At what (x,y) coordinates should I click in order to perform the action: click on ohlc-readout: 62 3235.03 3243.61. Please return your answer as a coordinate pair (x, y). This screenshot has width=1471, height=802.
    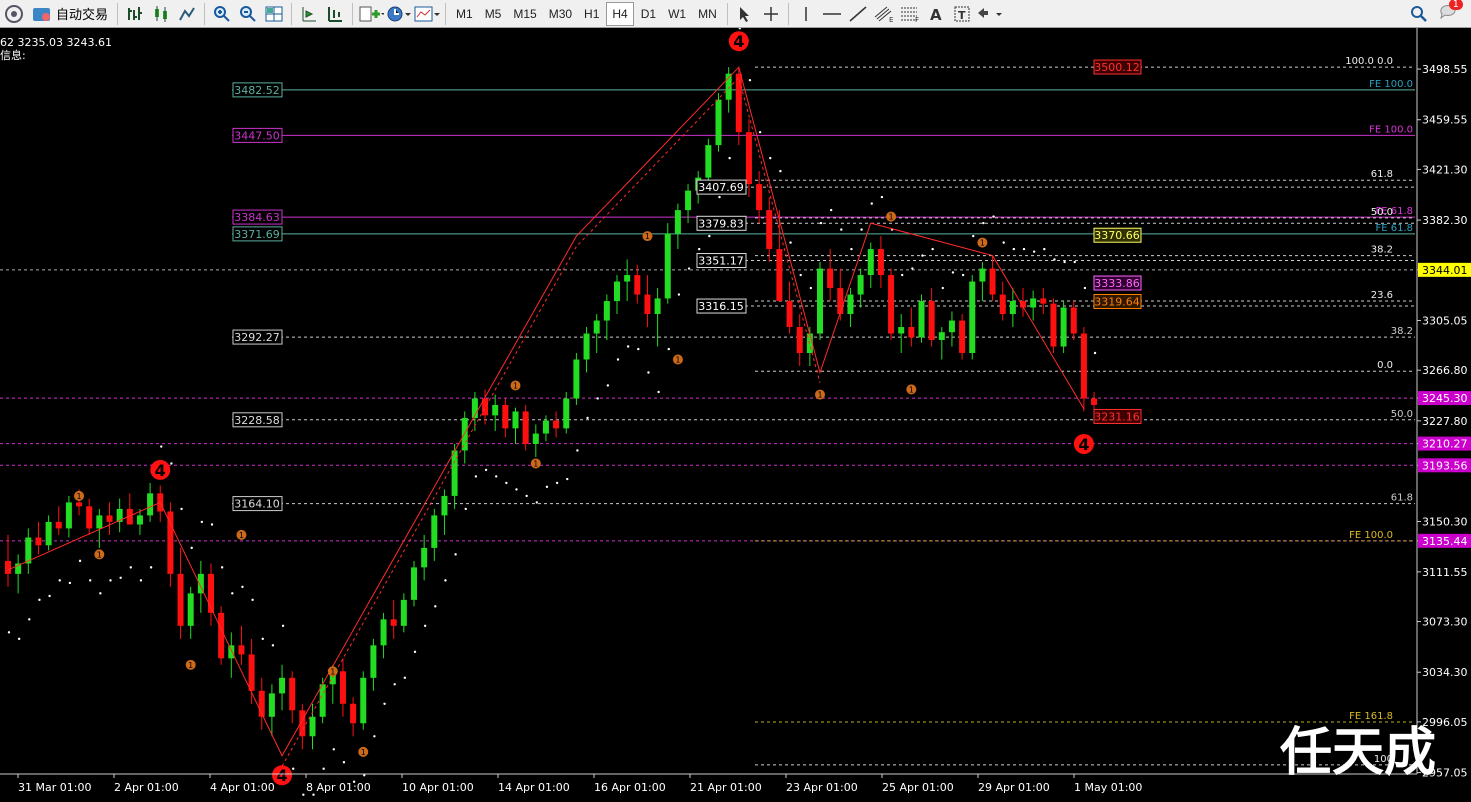
    Looking at the image, I should click on (56, 42).